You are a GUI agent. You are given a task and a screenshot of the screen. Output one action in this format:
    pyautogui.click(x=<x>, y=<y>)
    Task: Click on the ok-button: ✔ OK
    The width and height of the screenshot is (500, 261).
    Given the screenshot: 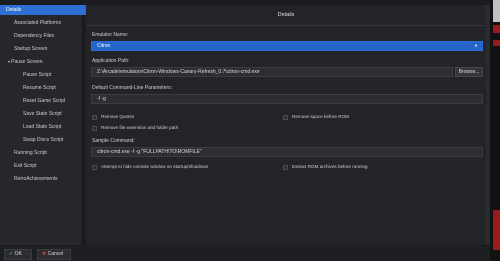 What is the action you would take?
    pyautogui.click(x=18, y=254)
    